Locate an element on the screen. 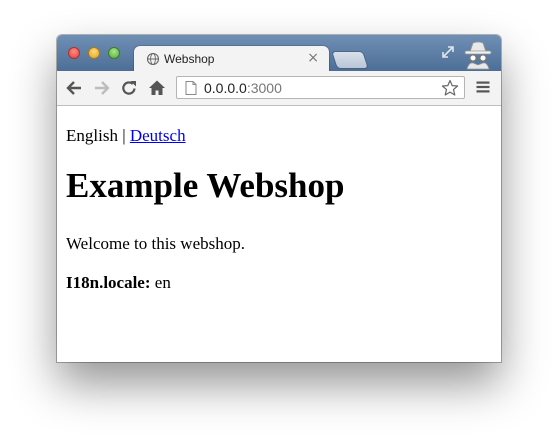 The image size is (558, 441). globe-icon is located at coordinates (153, 59).